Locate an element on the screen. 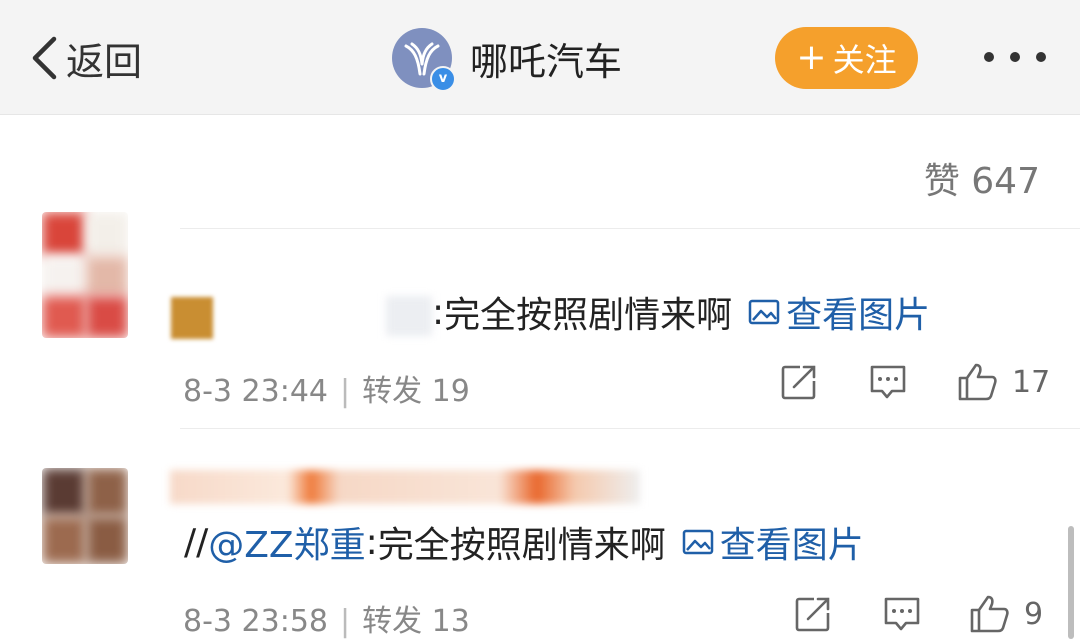 This screenshot has height=639, width=1080. follow-label: 关注 is located at coordinates (864, 60).